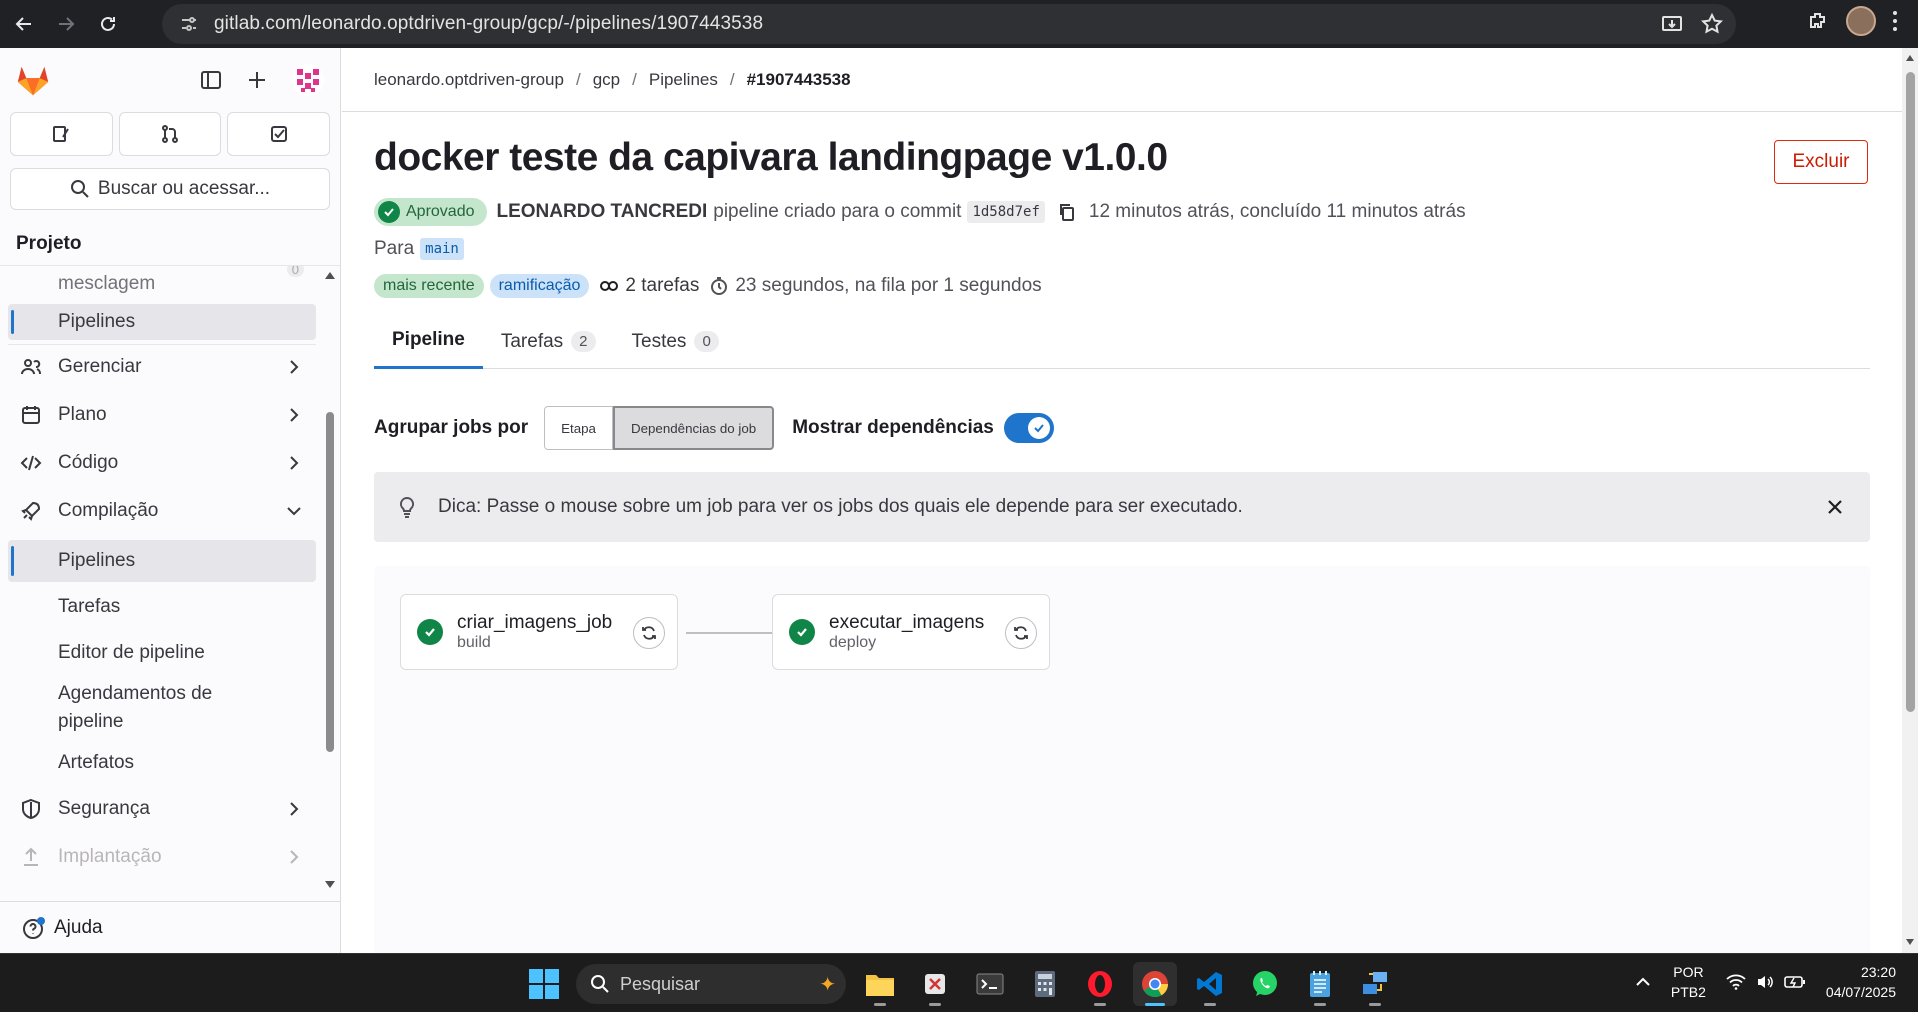 This screenshot has height=1012, width=1918. I want to click on sidebar-item-plan: Plano, so click(162, 415).